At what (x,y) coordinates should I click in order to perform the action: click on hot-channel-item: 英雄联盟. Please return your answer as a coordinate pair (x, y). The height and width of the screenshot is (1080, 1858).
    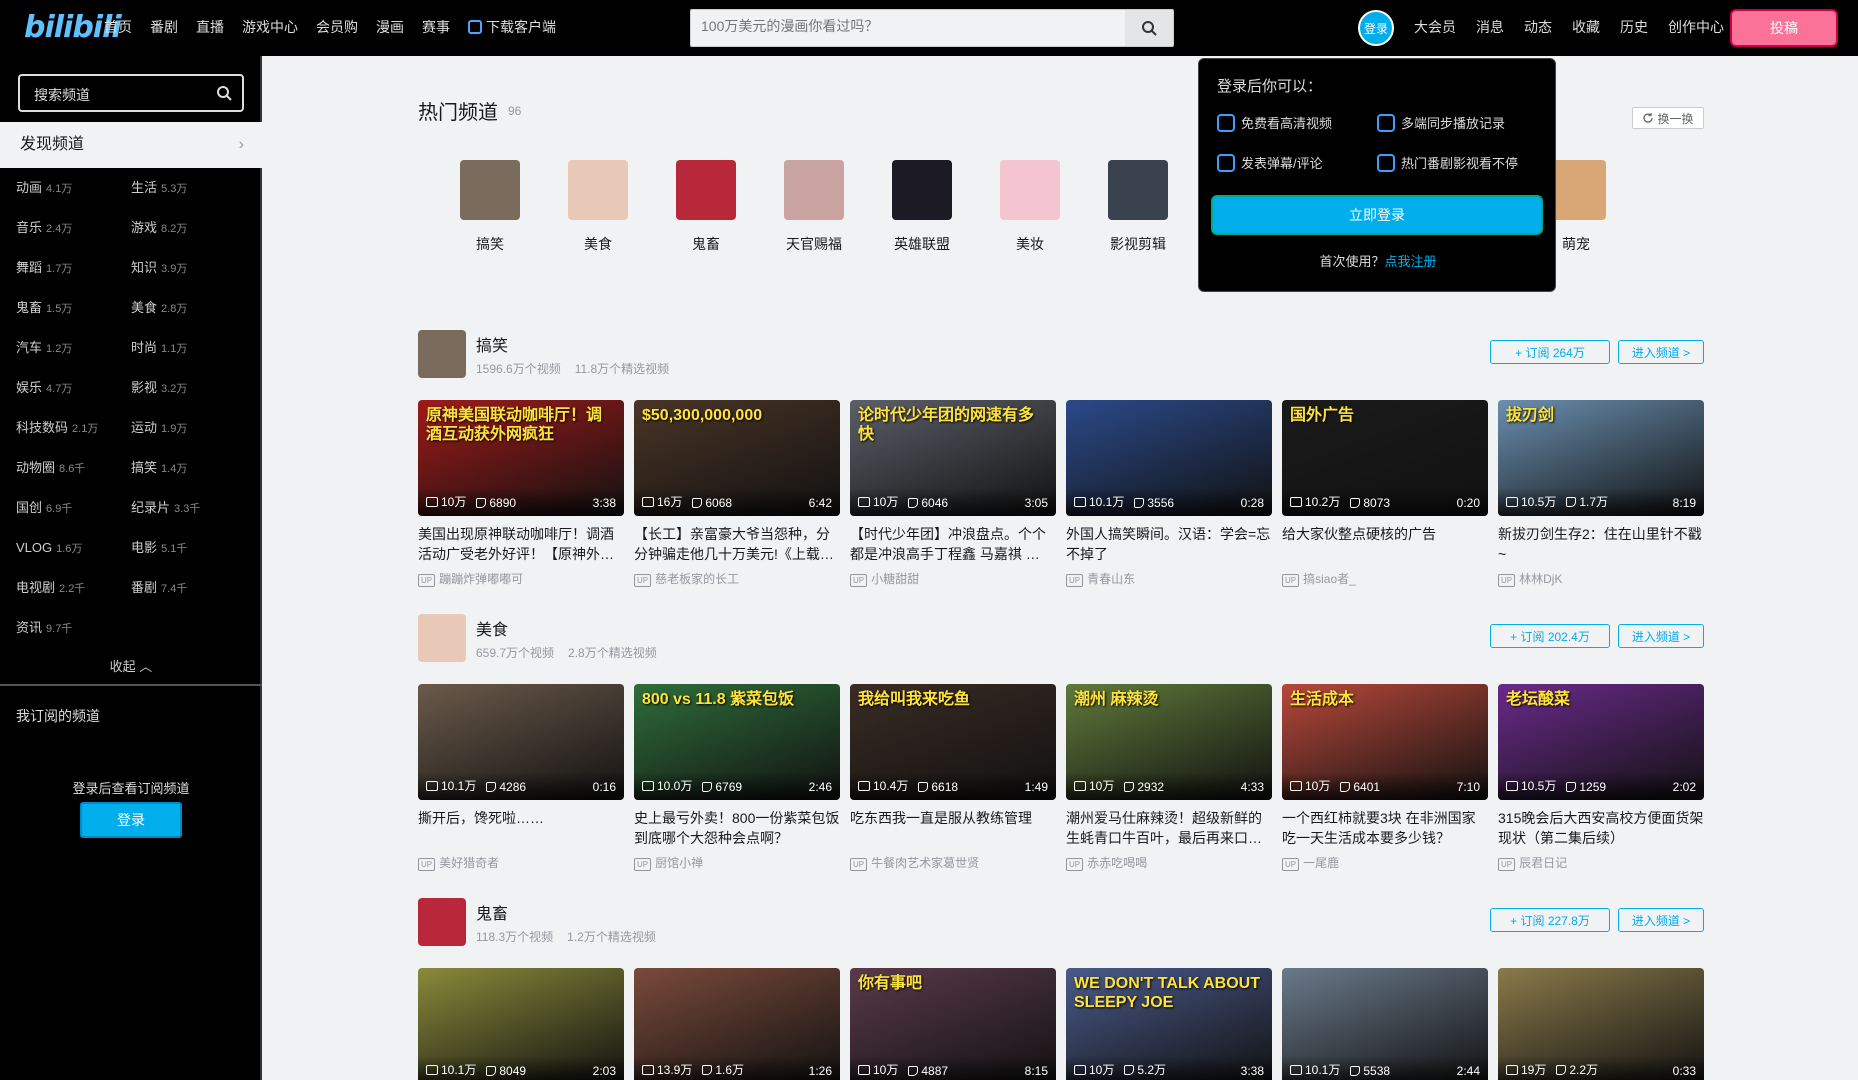
    Looking at the image, I should click on (922, 207).